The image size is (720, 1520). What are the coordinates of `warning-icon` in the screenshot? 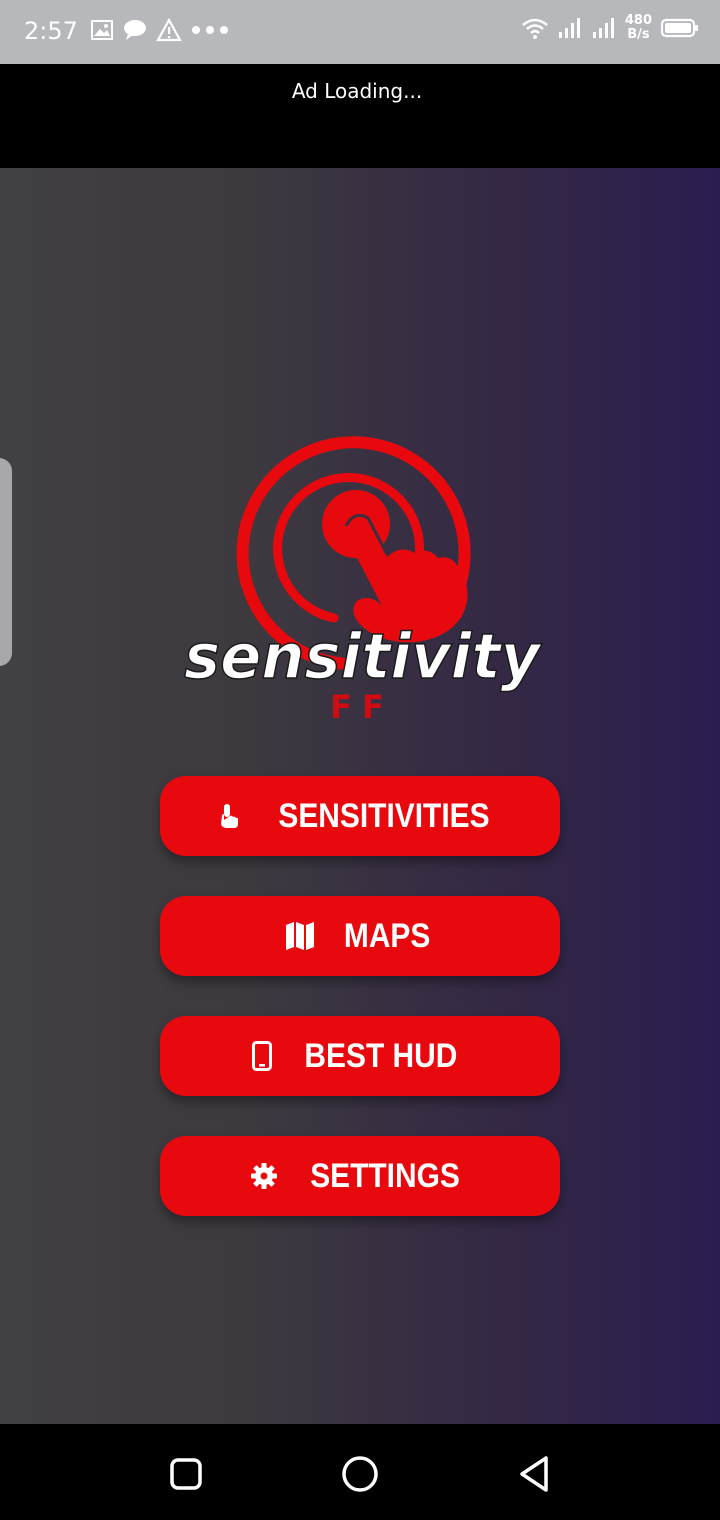 It's located at (169, 30).